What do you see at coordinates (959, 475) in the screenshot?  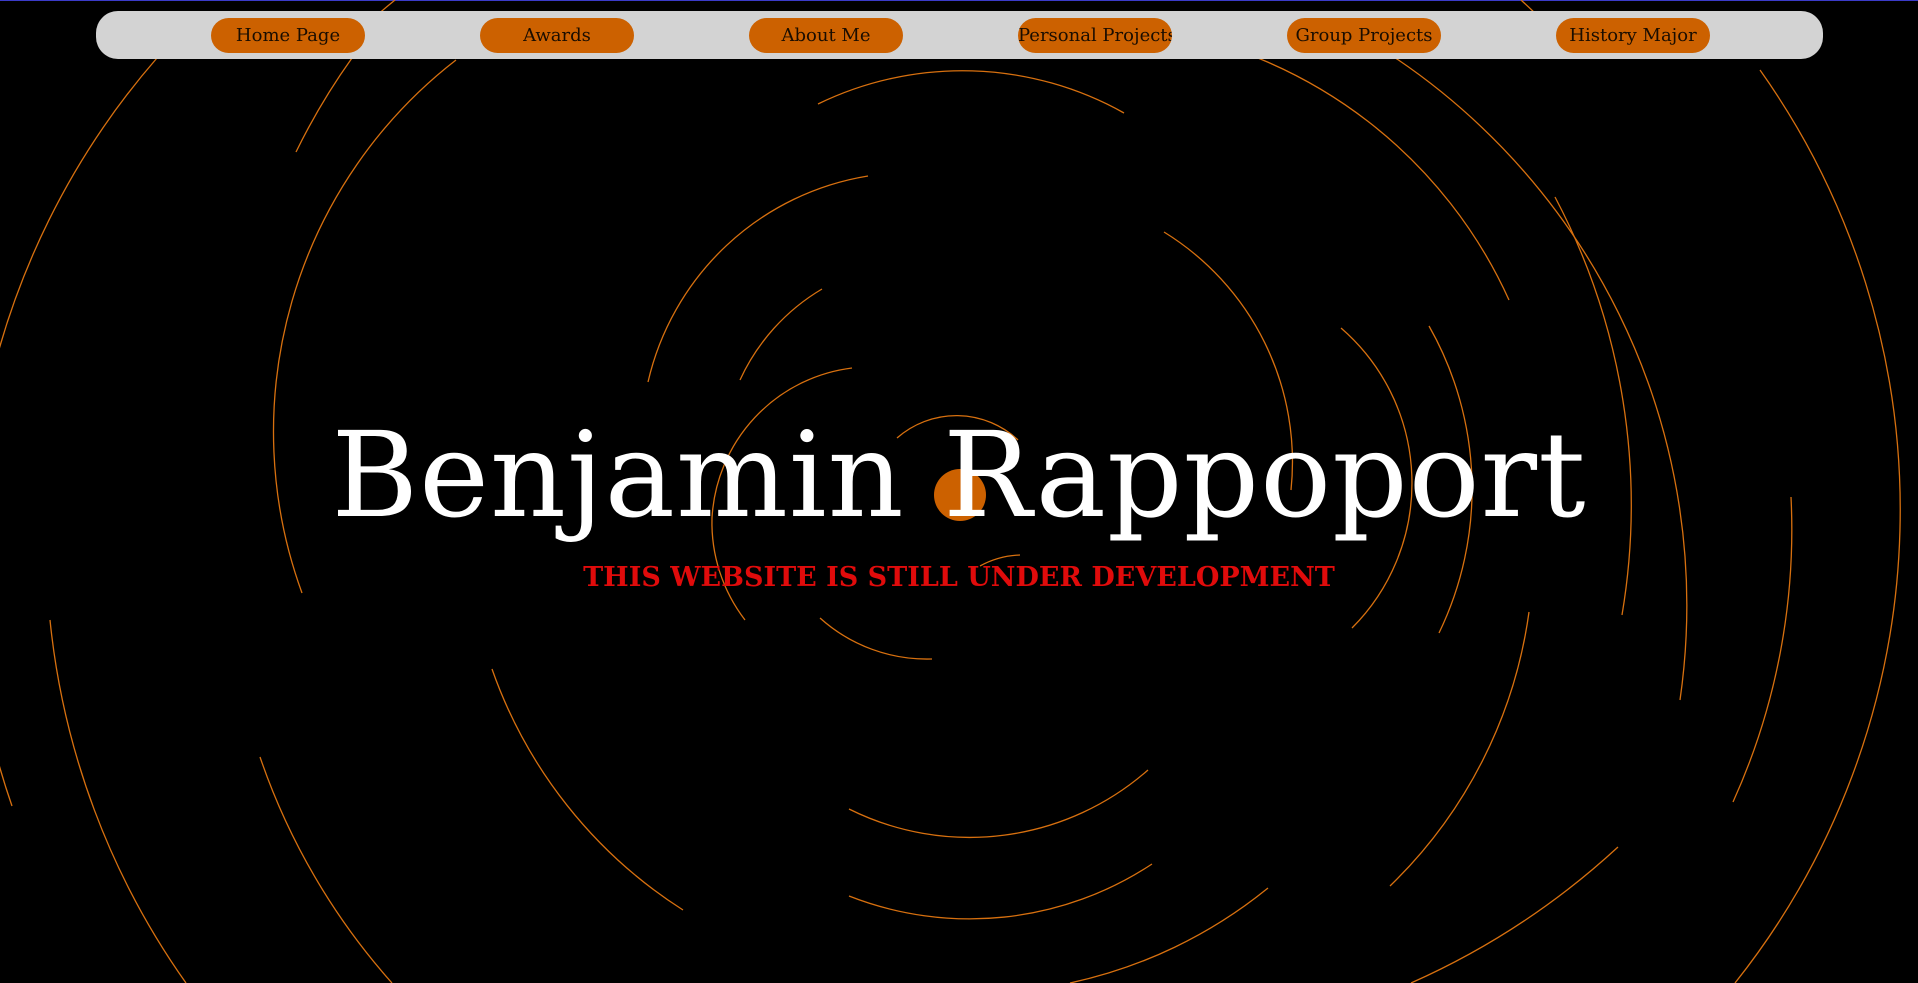 I see `page-title-name: Benjamin Rappoport` at bounding box center [959, 475].